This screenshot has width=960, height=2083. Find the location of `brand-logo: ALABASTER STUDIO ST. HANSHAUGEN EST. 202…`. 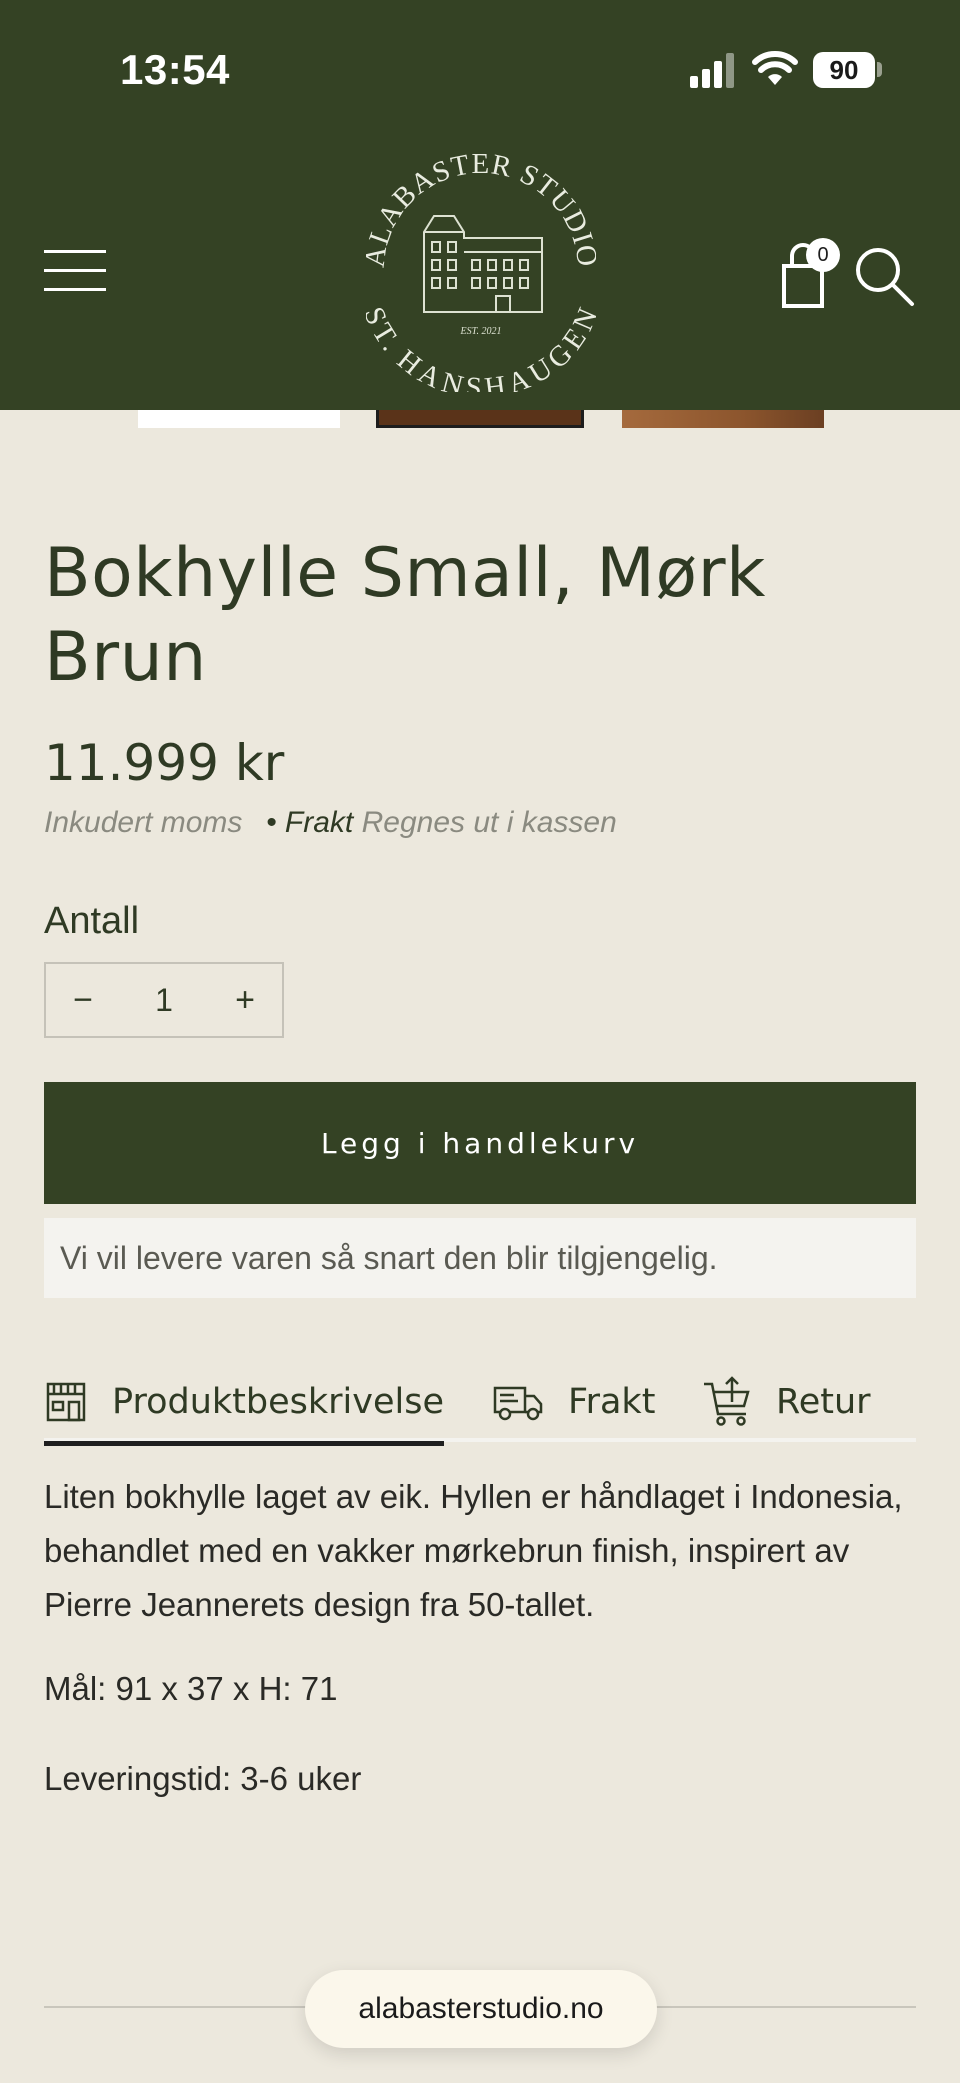

brand-logo: ALABASTER STUDIO ST. HANSHAUGEN EST. 202… is located at coordinates (481, 272).